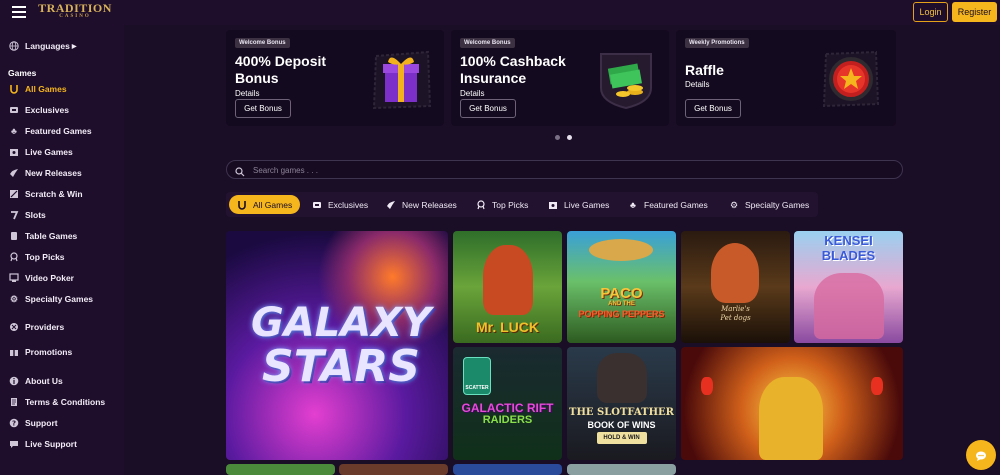  I want to click on tab-label: All Games, so click(273, 204).